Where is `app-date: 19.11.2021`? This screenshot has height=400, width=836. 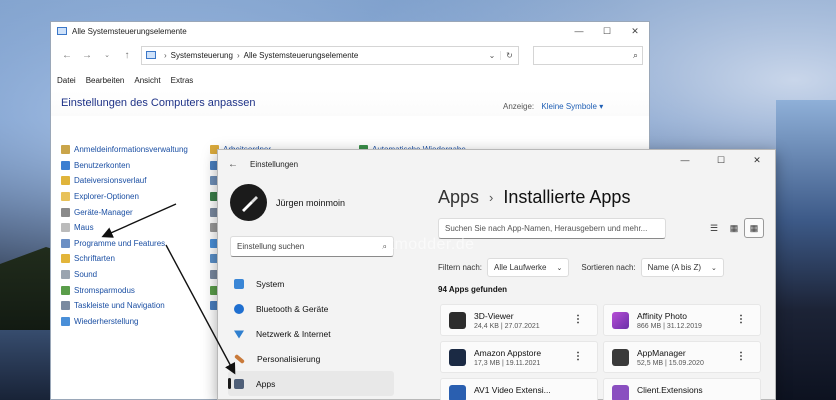 app-date: 19.11.2021 is located at coordinates (523, 363).